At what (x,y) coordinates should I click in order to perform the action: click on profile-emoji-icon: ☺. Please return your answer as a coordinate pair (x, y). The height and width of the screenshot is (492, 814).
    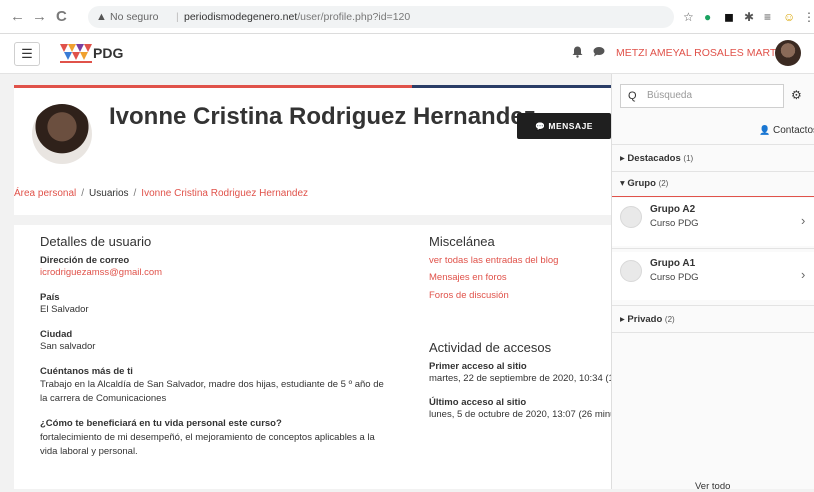
    Looking at the image, I should click on (789, 17).